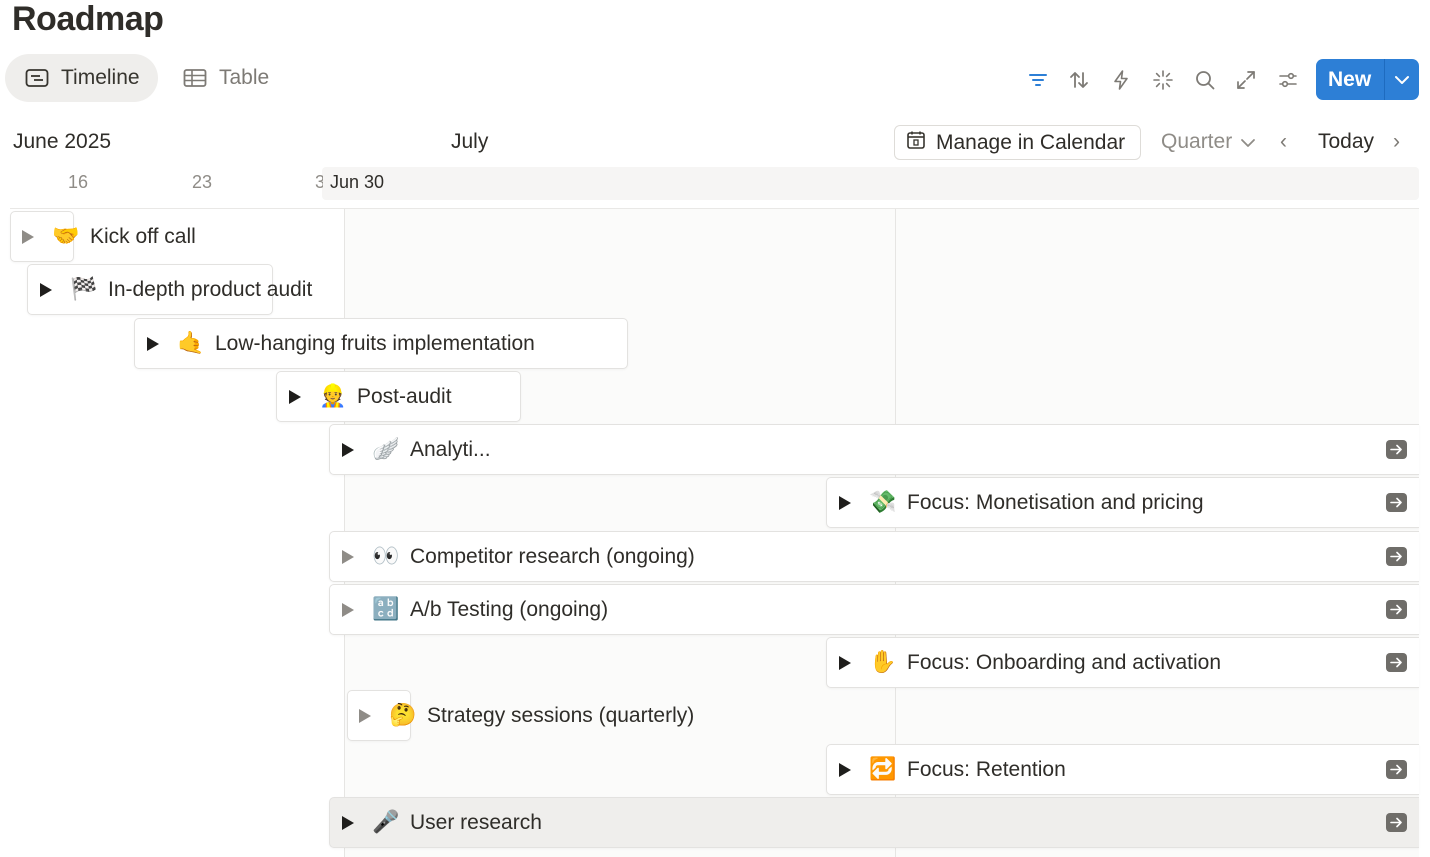 Image resolution: width=1430 pixels, height=857 pixels. What do you see at coordinates (195, 78) in the screenshot?
I see `table-icon` at bounding box center [195, 78].